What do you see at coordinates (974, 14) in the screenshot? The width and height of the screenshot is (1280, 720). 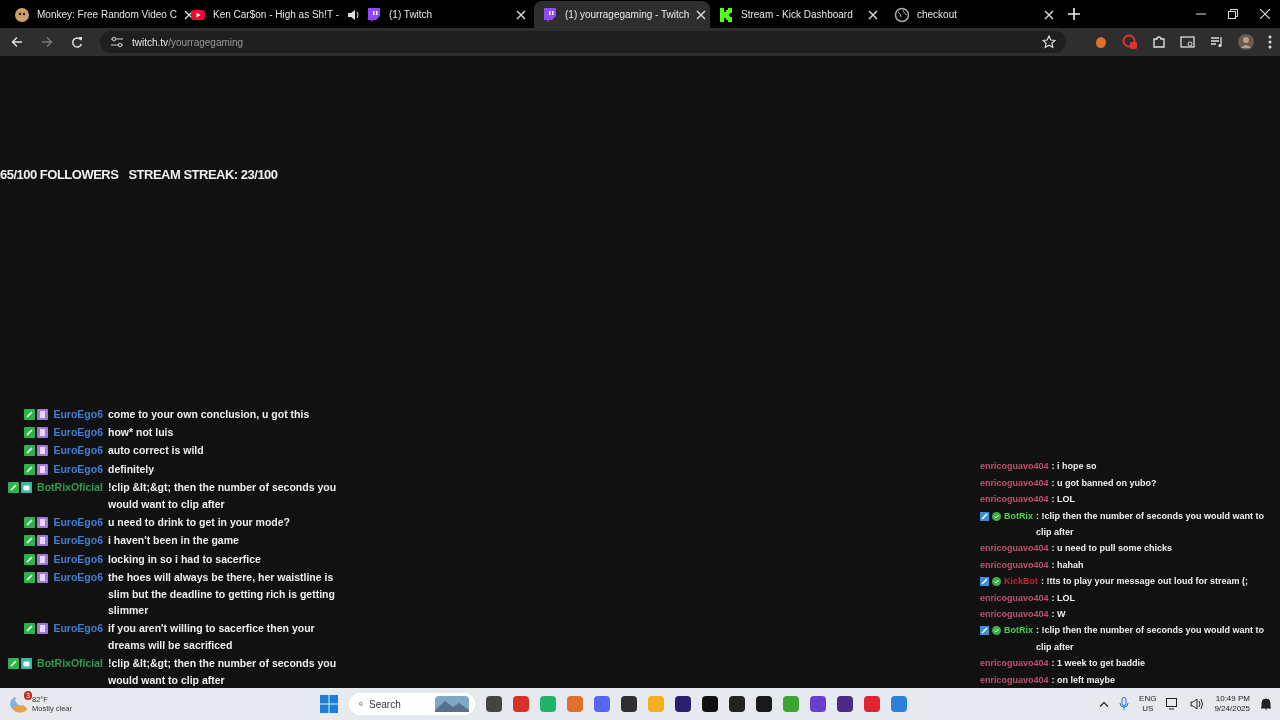 I see `browser-tab: checkout` at bounding box center [974, 14].